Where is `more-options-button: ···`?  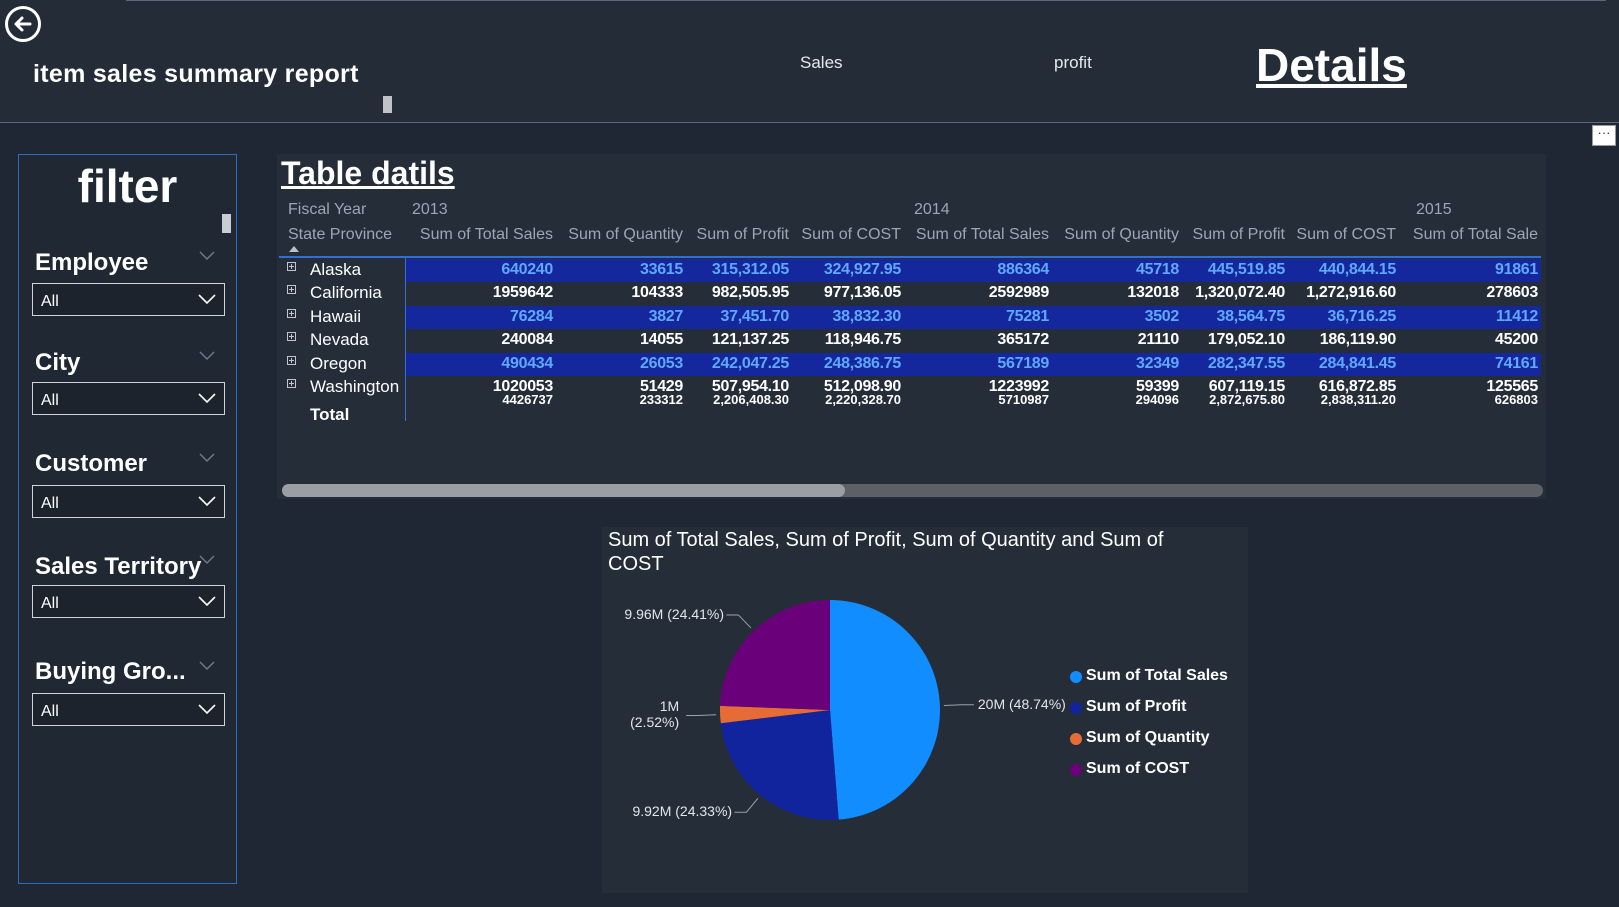 more-options-button: ··· is located at coordinates (1604, 135).